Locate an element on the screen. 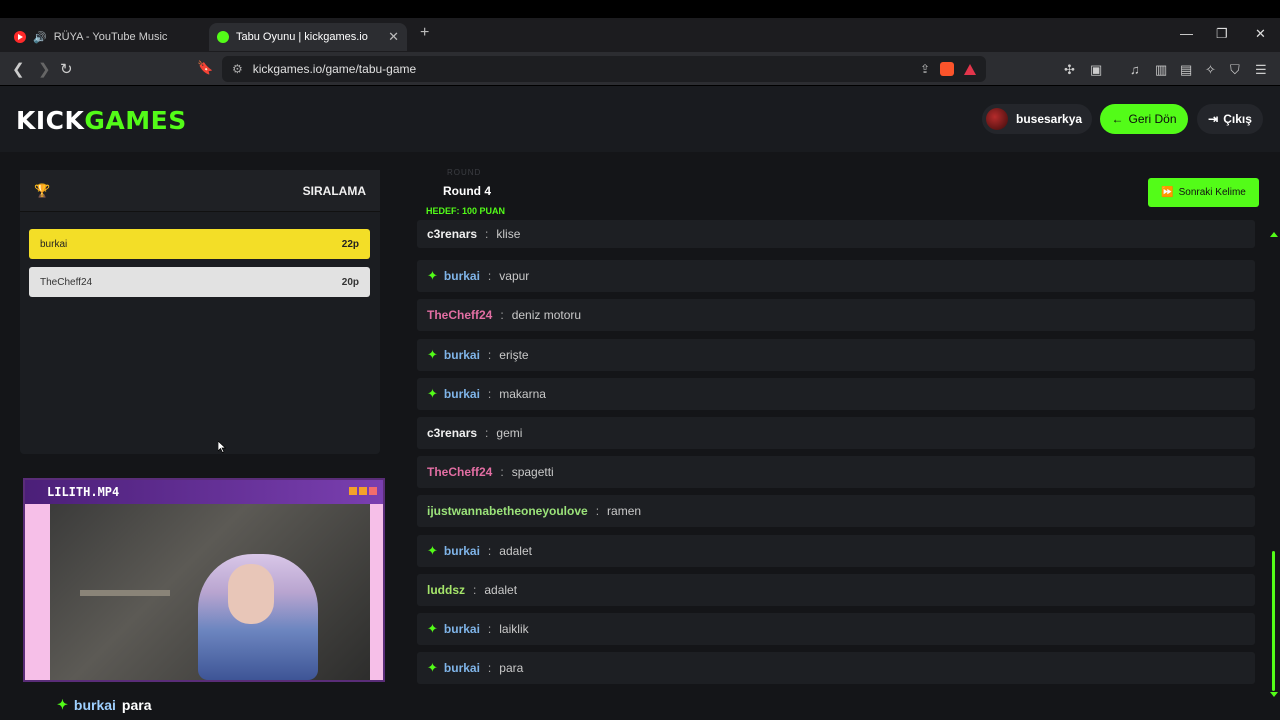  overlay-chat-message: para is located at coordinates (136, 705).